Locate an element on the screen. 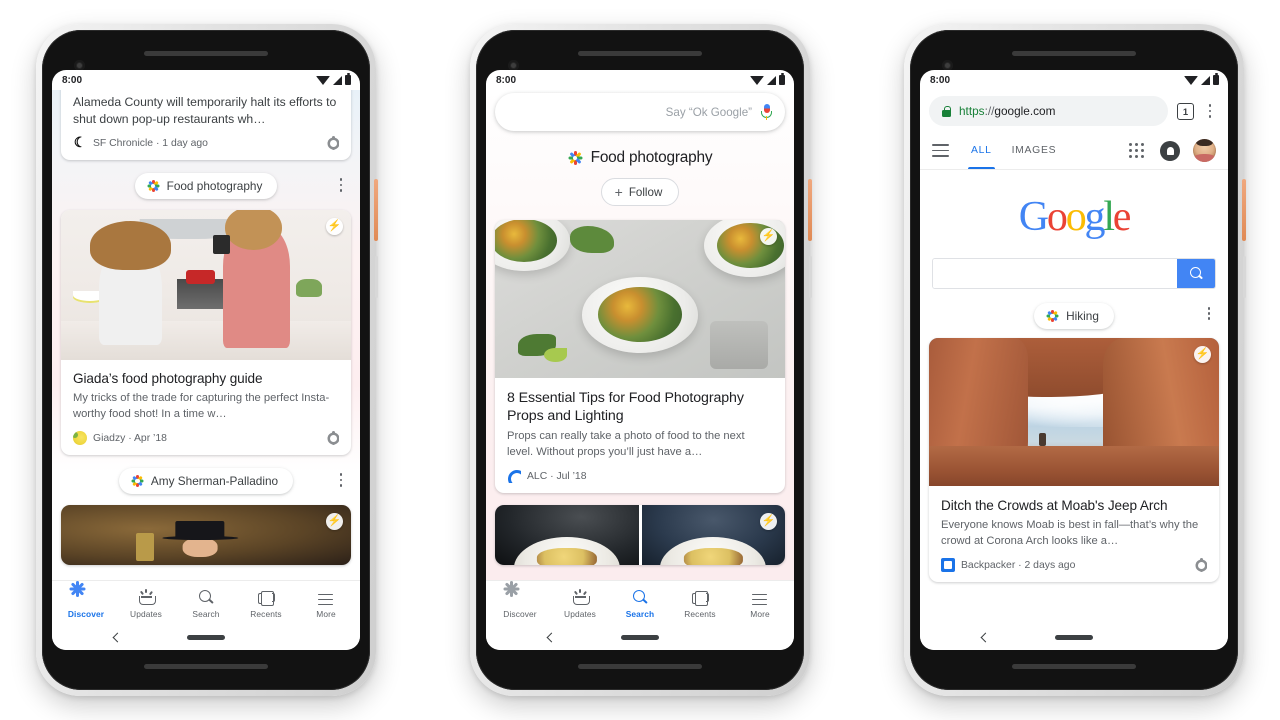 This screenshot has height=720, width=1280. speaker-grille is located at coordinates (206, 666).